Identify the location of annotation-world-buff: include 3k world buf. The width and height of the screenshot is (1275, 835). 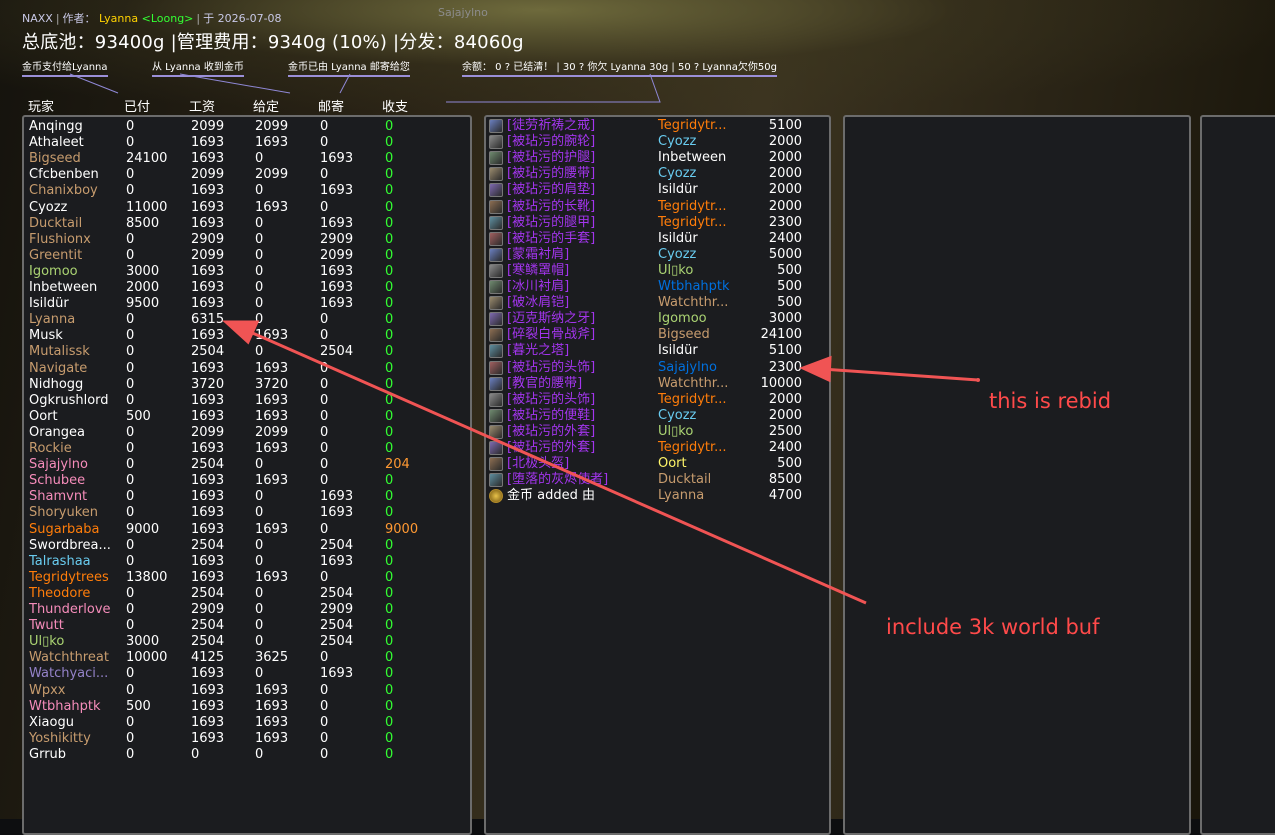
(993, 627).